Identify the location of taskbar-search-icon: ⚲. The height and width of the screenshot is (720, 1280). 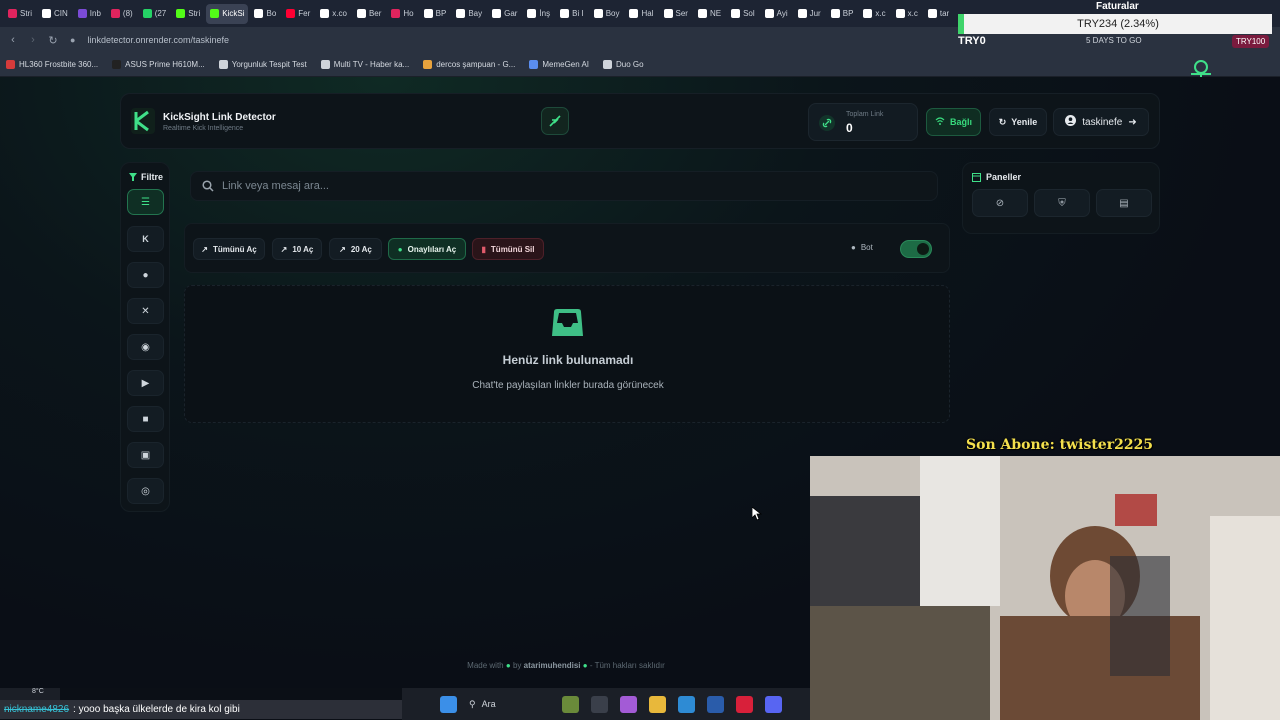
(472, 703).